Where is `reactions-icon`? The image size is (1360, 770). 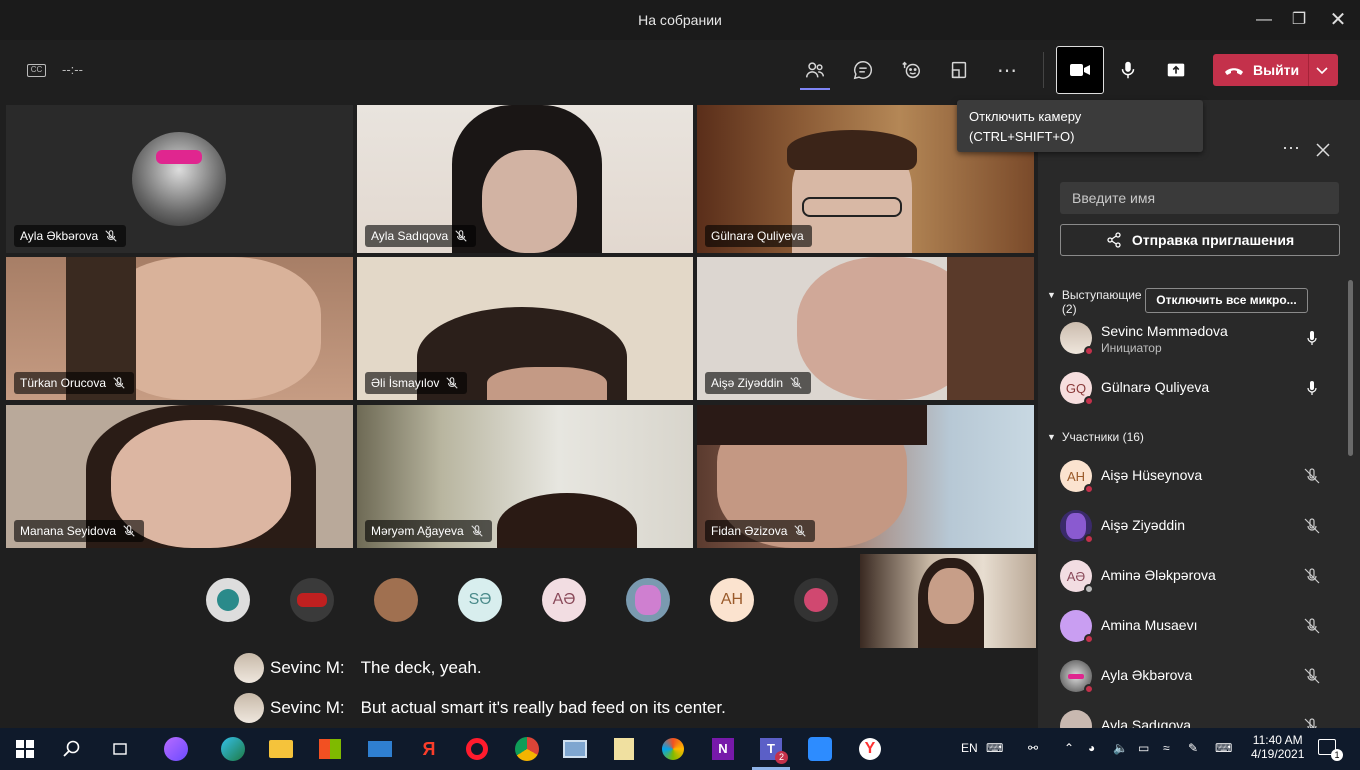 reactions-icon is located at coordinates (911, 70).